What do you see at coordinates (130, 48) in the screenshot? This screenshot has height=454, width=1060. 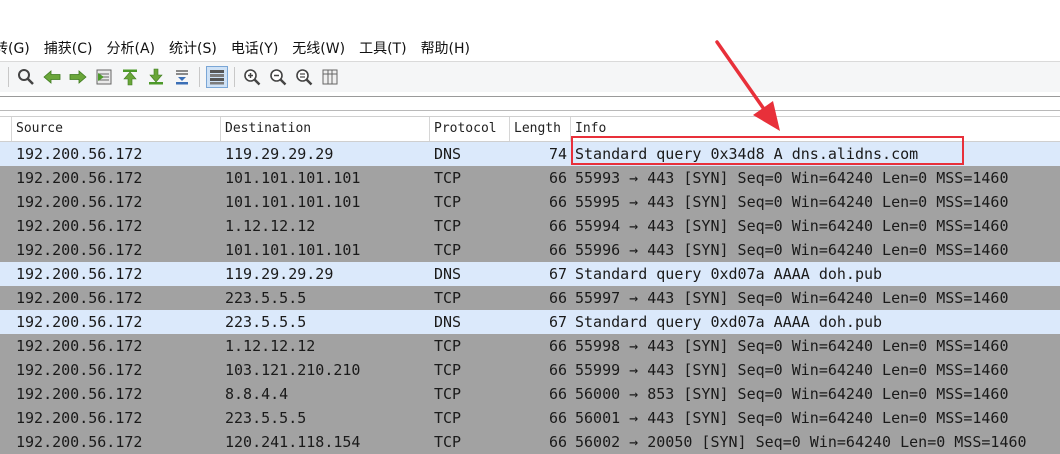 I see `menu-analyze: 分析(A)` at bounding box center [130, 48].